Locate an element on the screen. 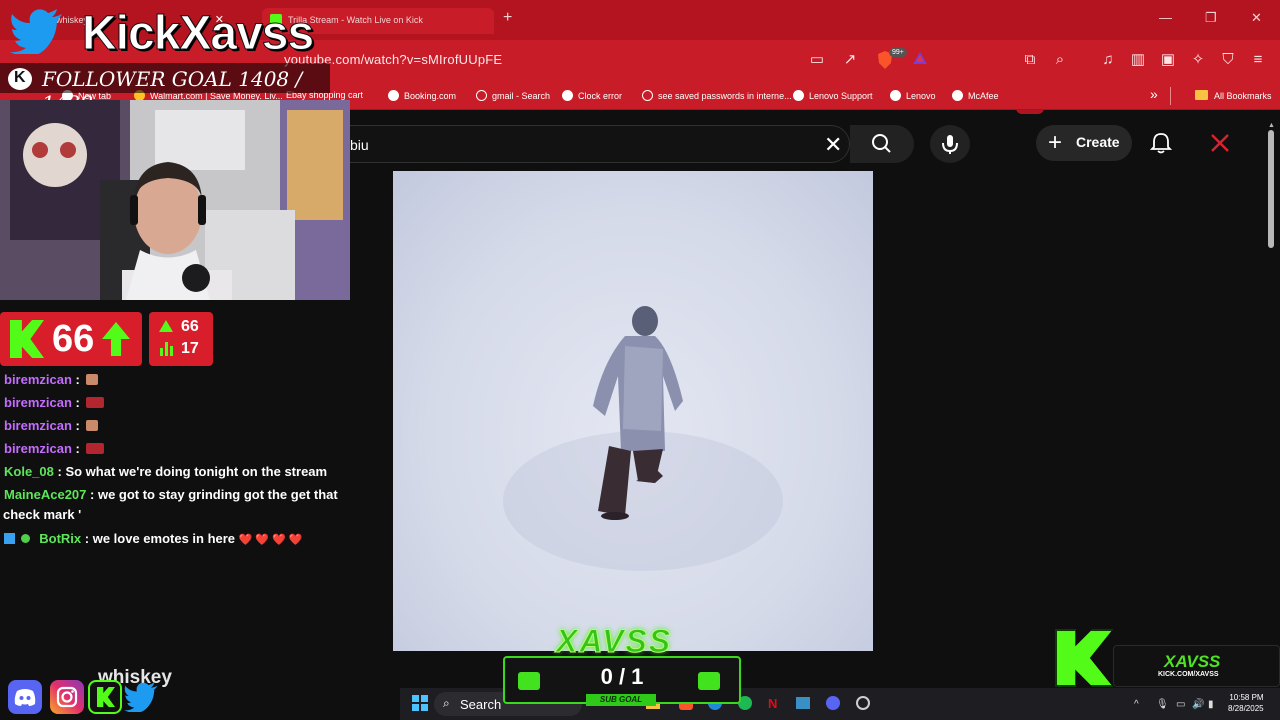 The height and width of the screenshot is (720, 1280). wallet-icon: ▣ is located at coordinates (1168, 60).